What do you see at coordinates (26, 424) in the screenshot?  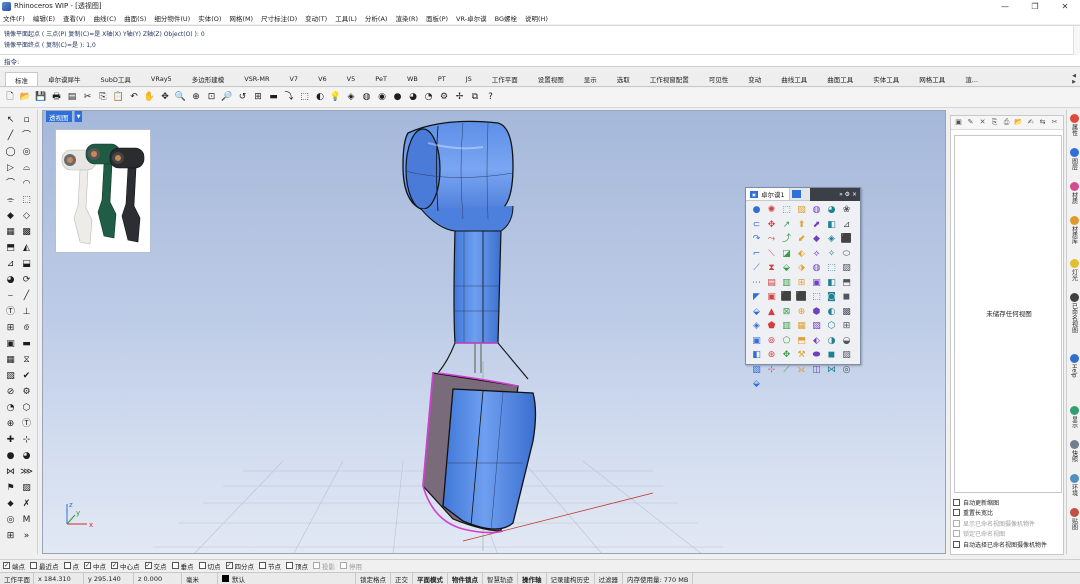 I see `left-tool-icon: Ⓣ` at bounding box center [26, 424].